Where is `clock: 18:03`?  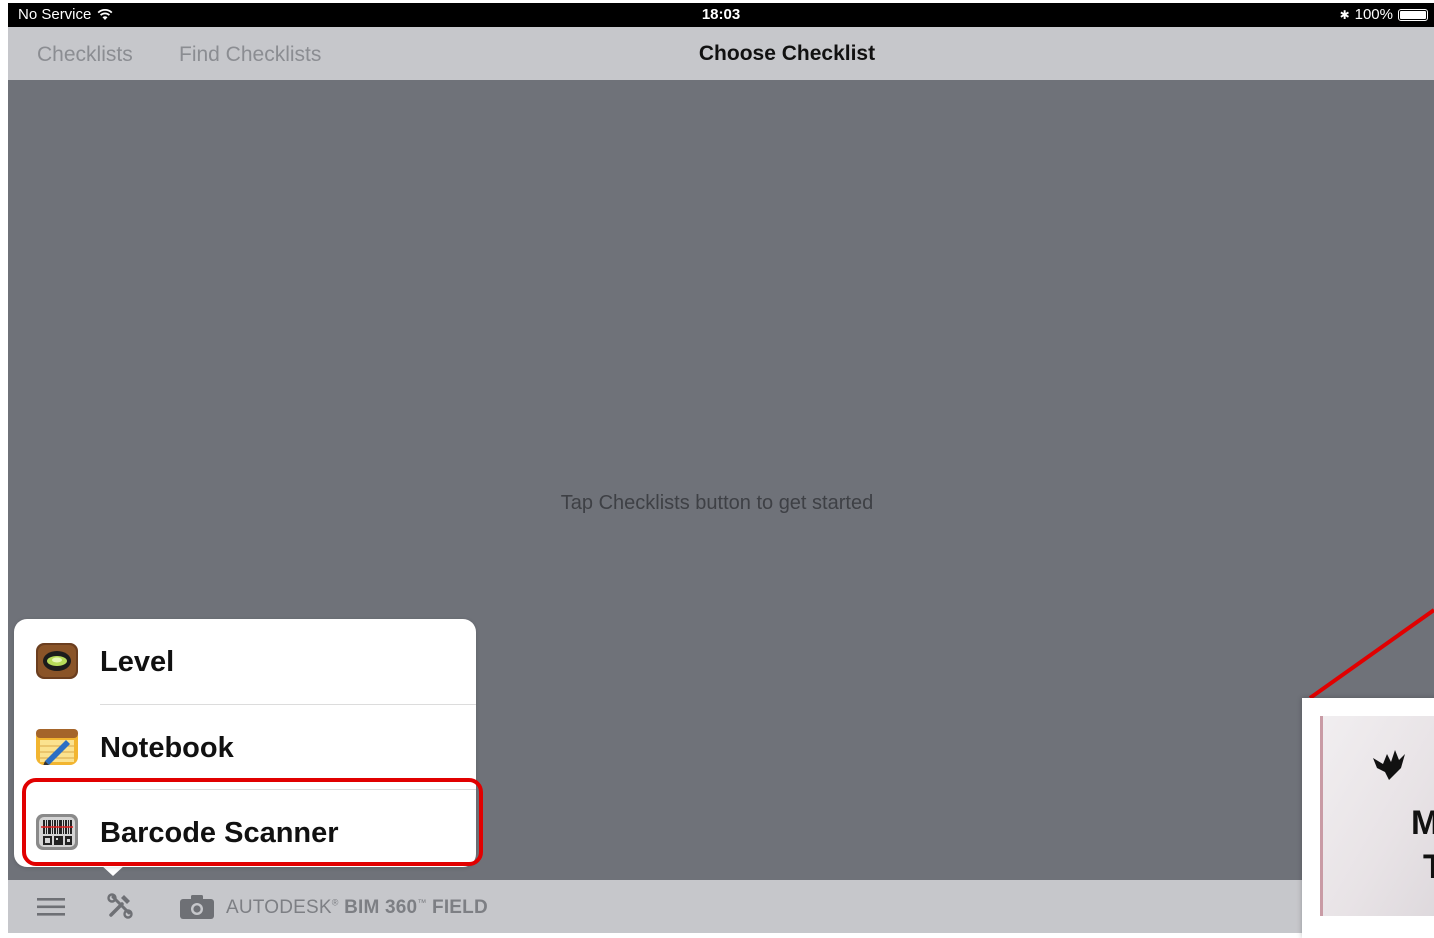 clock: 18:03 is located at coordinates (721, 14).